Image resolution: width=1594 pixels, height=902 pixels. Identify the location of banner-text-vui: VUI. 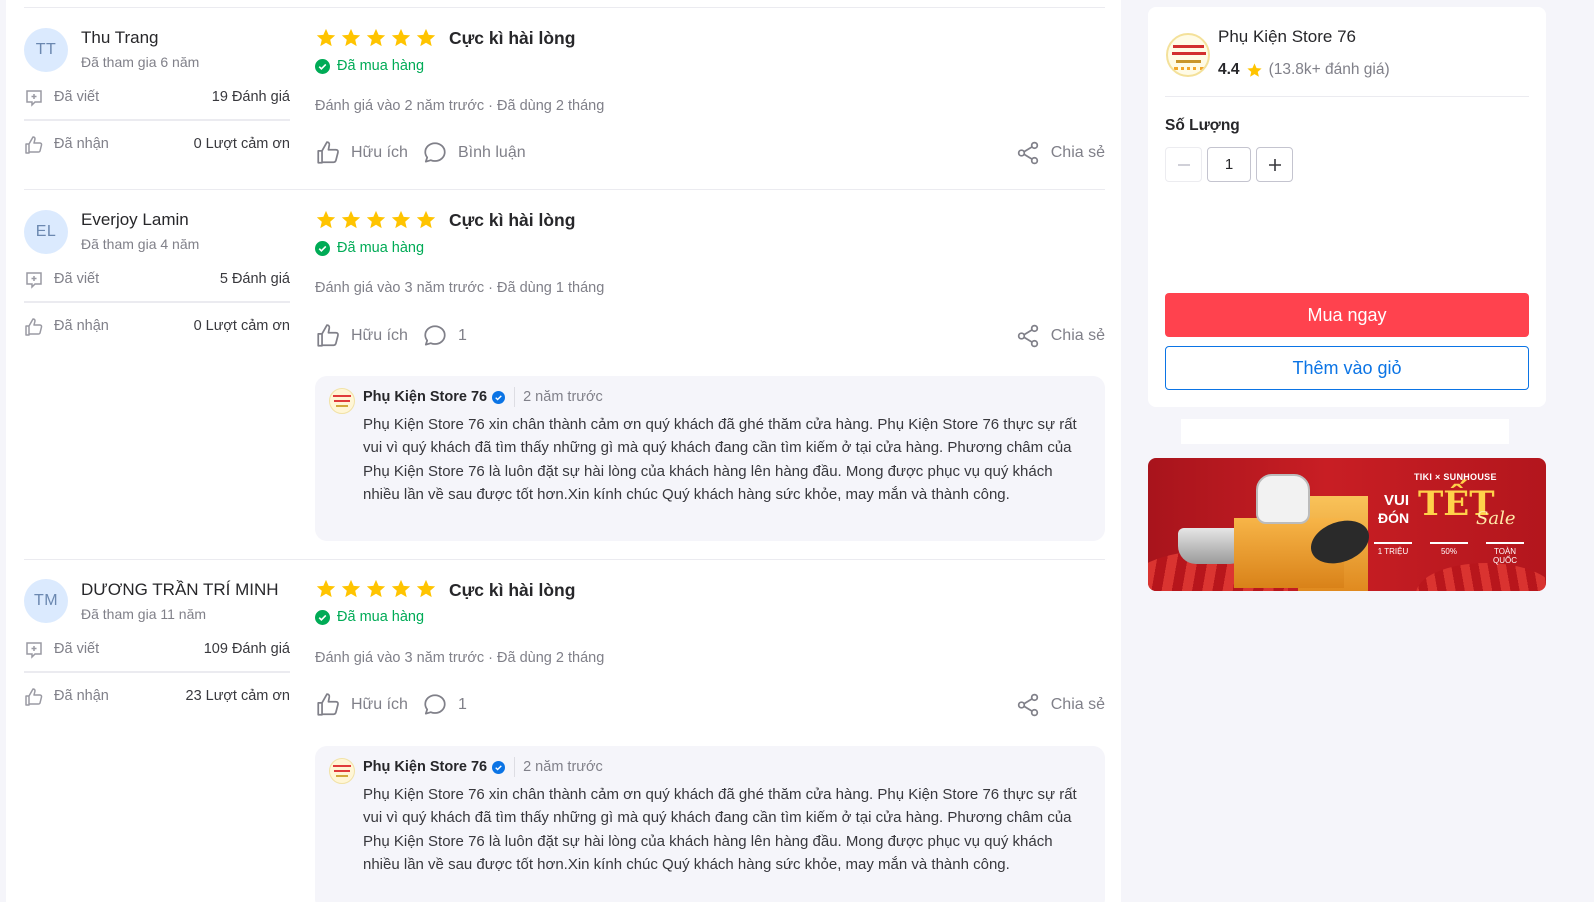
(1397, 500).